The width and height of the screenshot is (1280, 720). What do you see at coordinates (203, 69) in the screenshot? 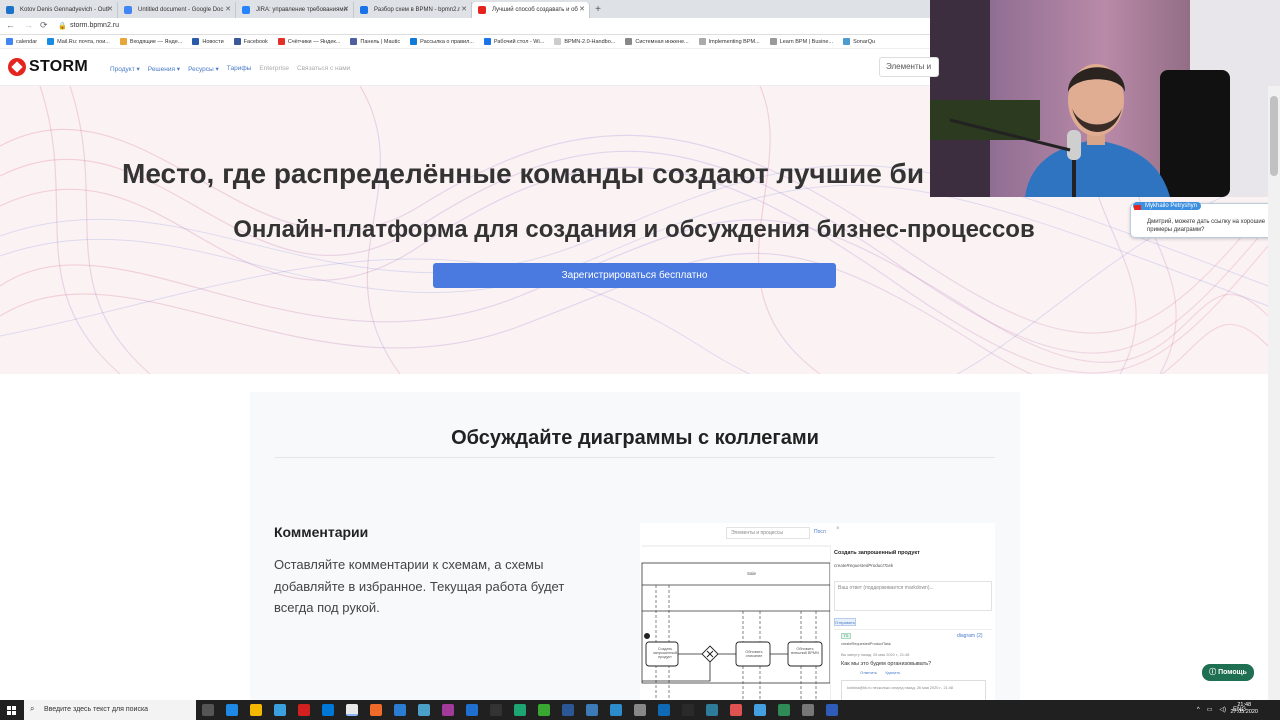
I see `nav-link: Ресурсы ▾` at bounding box center [203, 69].